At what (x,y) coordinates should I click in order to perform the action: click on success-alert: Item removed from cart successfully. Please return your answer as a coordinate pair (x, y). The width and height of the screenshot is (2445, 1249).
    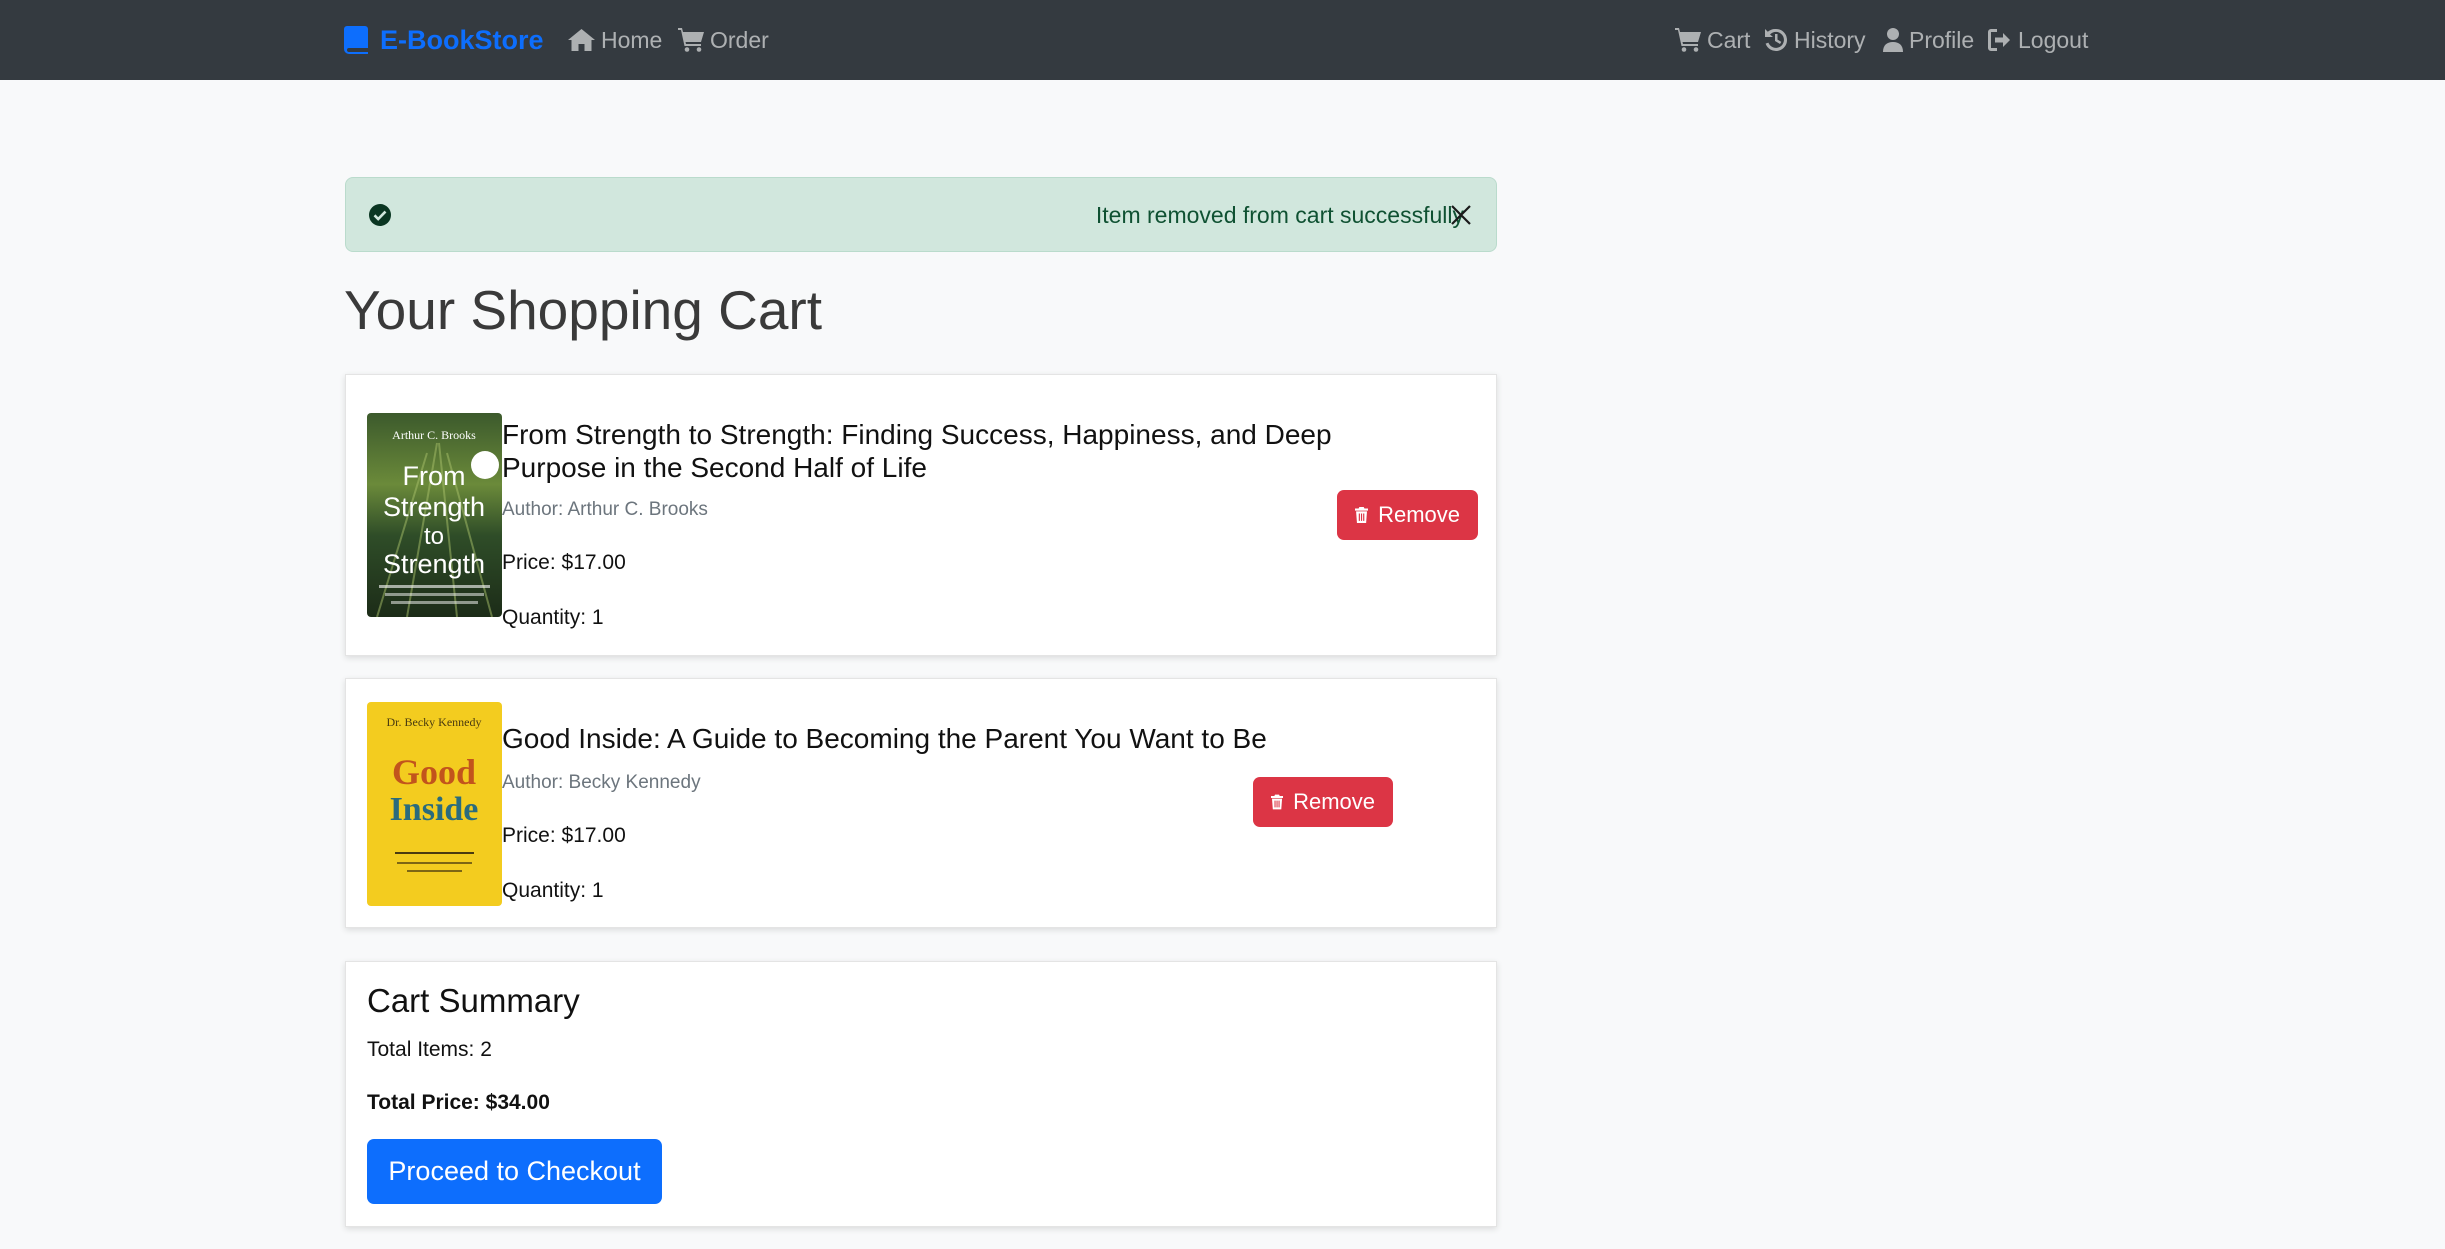
    Looking at the image, I should click on (921, 214).